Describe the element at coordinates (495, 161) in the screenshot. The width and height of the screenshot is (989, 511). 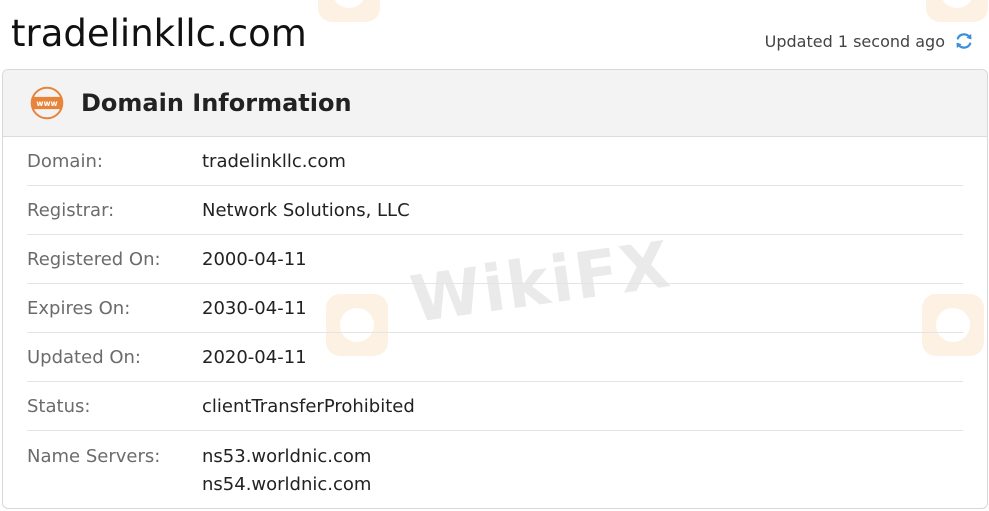
I see `info-row-domain: Domain: tradelinkllc.com` at that location.